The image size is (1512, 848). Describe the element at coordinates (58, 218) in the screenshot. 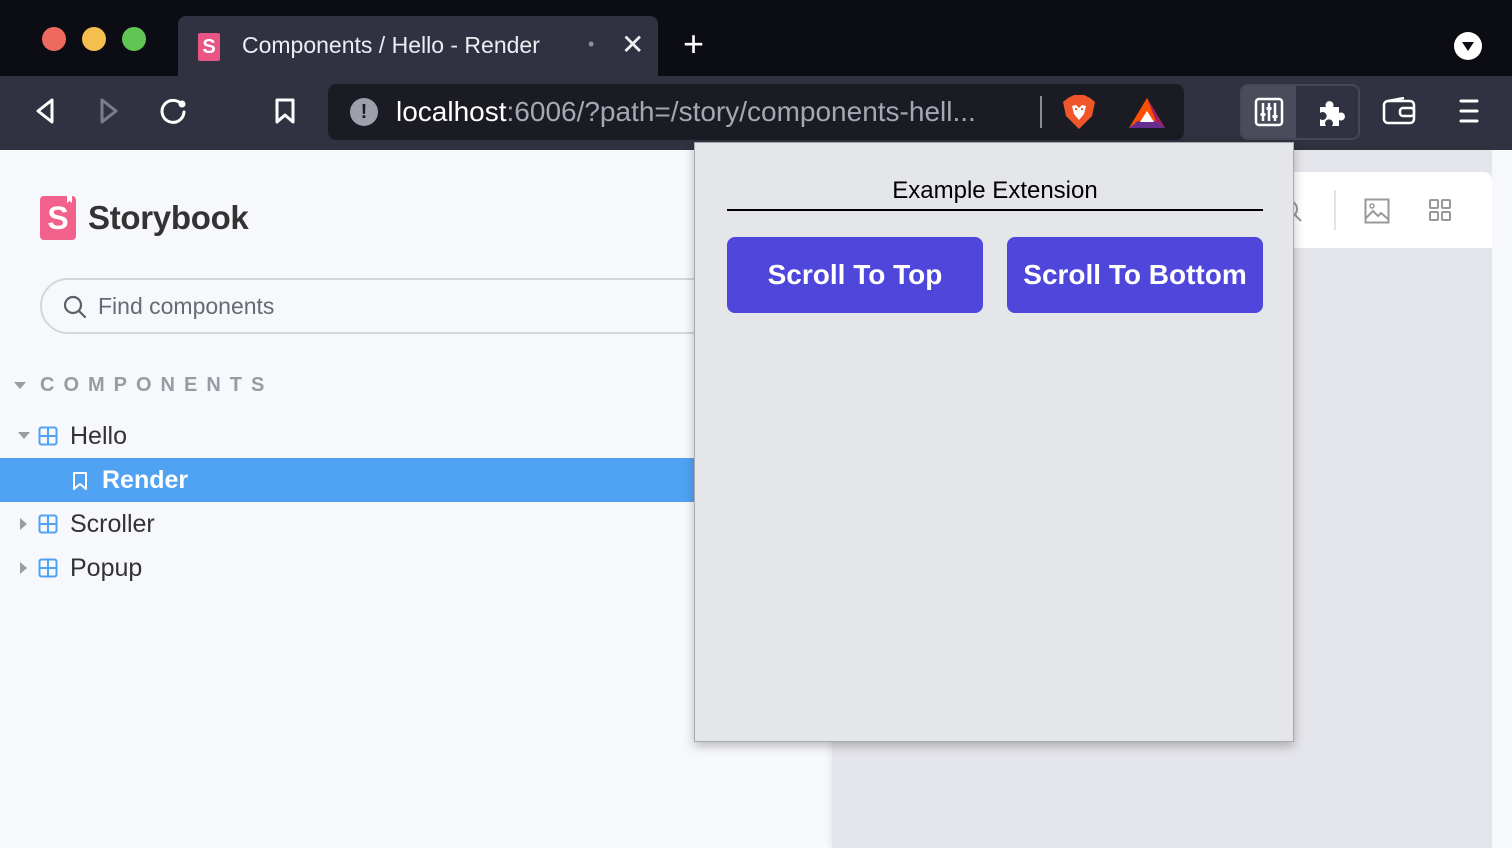

I see `storybook-logo-icon: S` at that location.